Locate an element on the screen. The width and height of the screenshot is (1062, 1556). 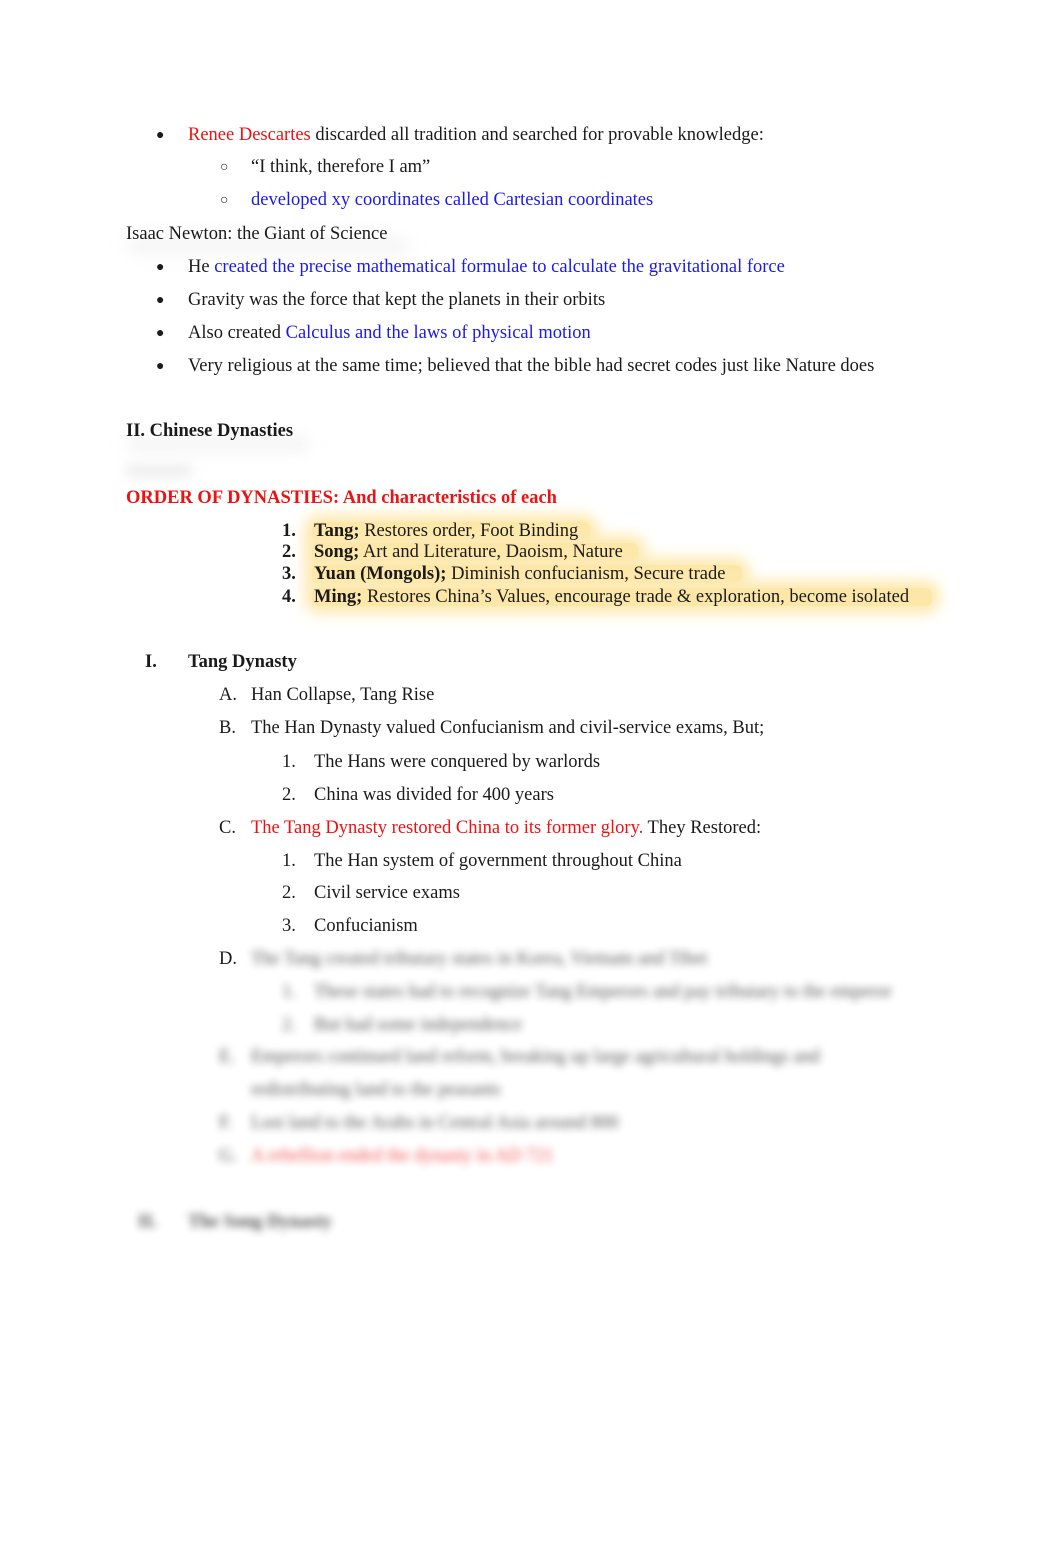
dynasty-desc: Art and Literature, Daoism, Nature is located at coordinates (491, 552).